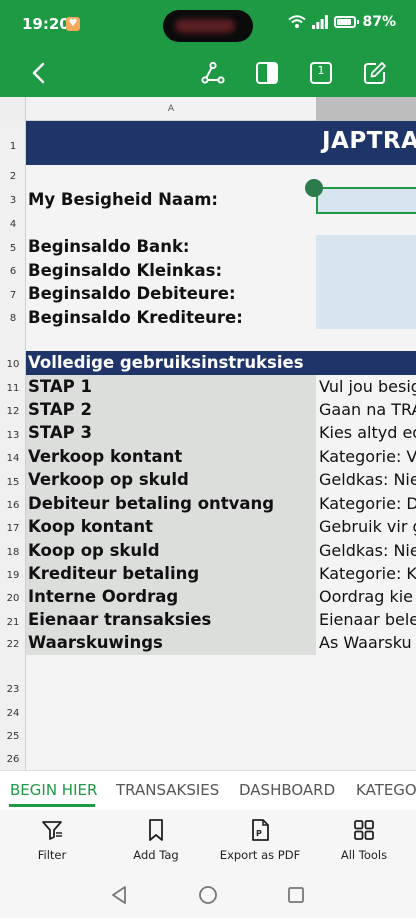 This screenshot has height=918, width=416. Describe the element at coordinates (13, 248) in the screenshot. I see `row-number: 5` at that location.